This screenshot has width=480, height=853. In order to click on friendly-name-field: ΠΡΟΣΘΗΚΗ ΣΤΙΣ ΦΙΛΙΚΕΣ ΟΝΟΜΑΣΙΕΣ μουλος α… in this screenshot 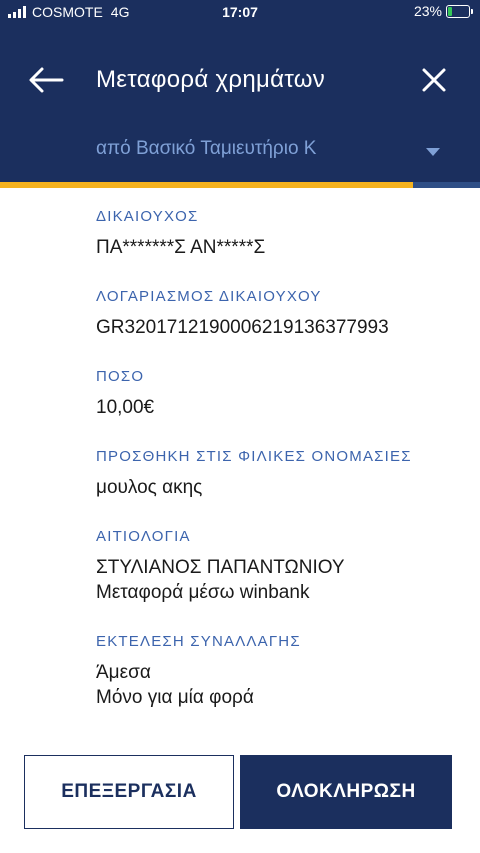, I will do `click(254, 474)`.